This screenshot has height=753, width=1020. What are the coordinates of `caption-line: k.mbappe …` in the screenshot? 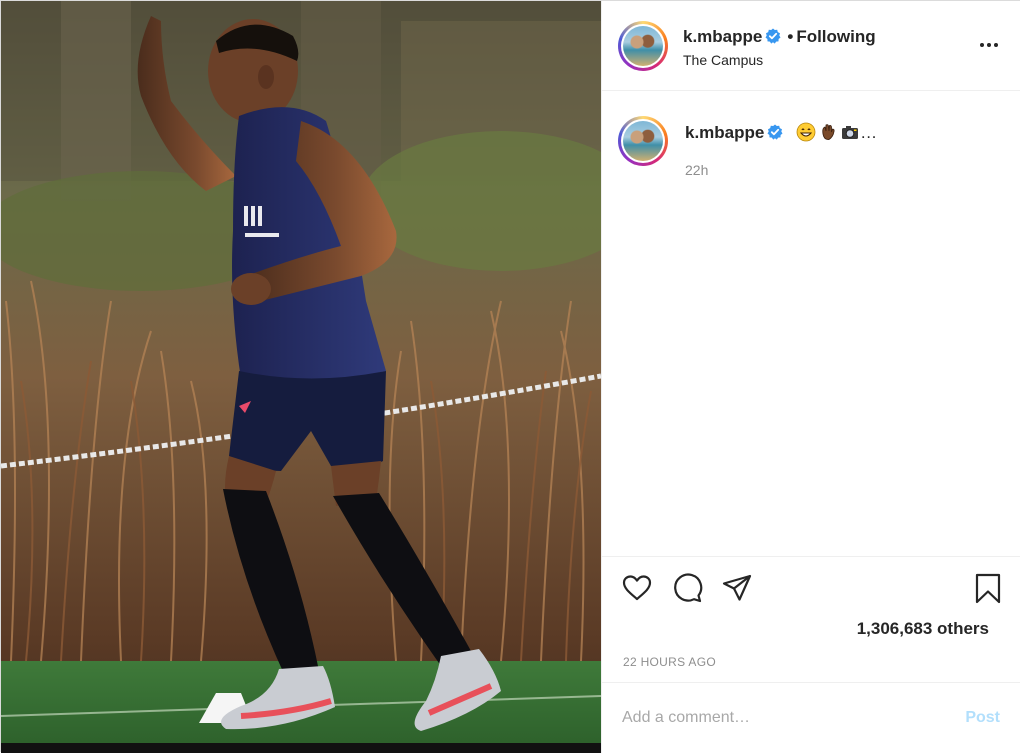 It's located at (781, 132).